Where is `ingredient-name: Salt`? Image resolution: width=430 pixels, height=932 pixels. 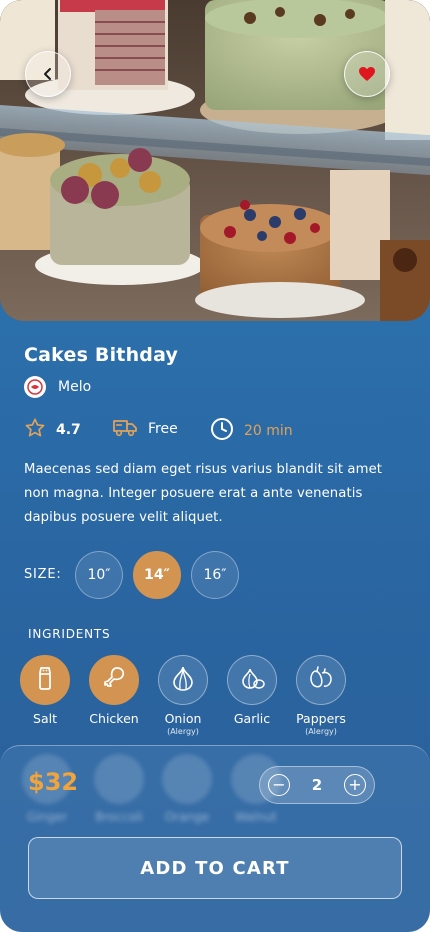 ingredient-name: Salt is located at coordinates (45, 718).